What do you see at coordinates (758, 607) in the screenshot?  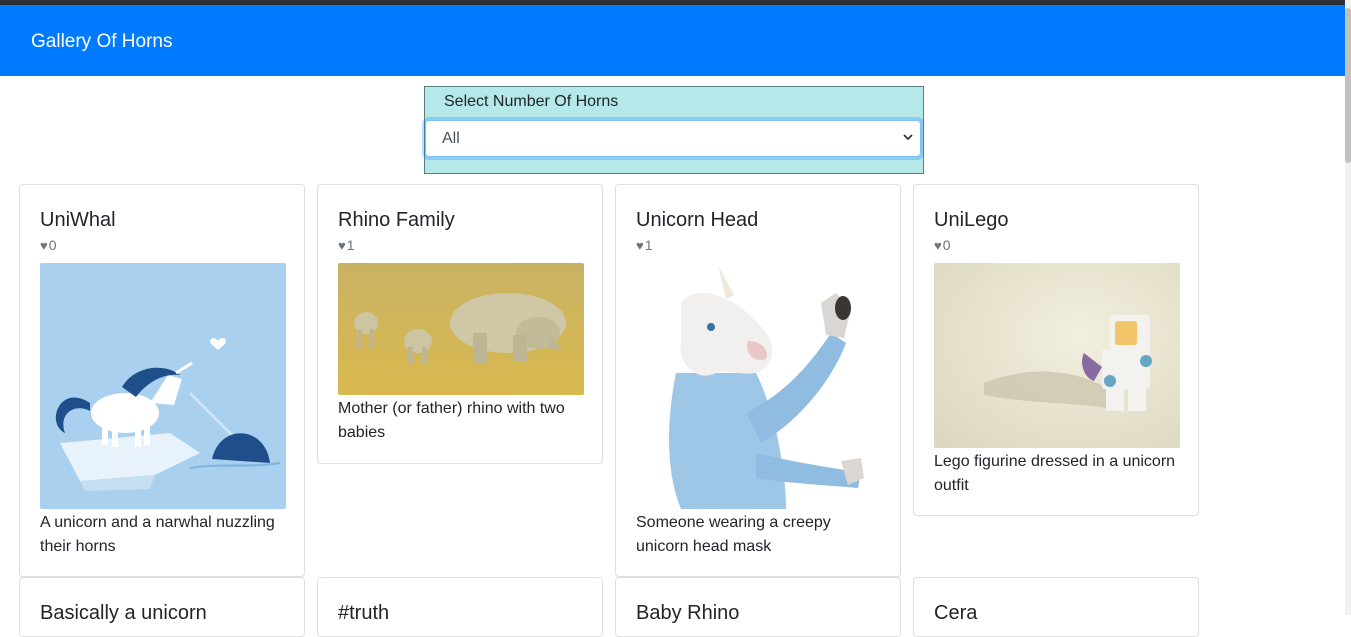 I see `gallery-card: Baby Rhino` at bounding box center [758, 607].